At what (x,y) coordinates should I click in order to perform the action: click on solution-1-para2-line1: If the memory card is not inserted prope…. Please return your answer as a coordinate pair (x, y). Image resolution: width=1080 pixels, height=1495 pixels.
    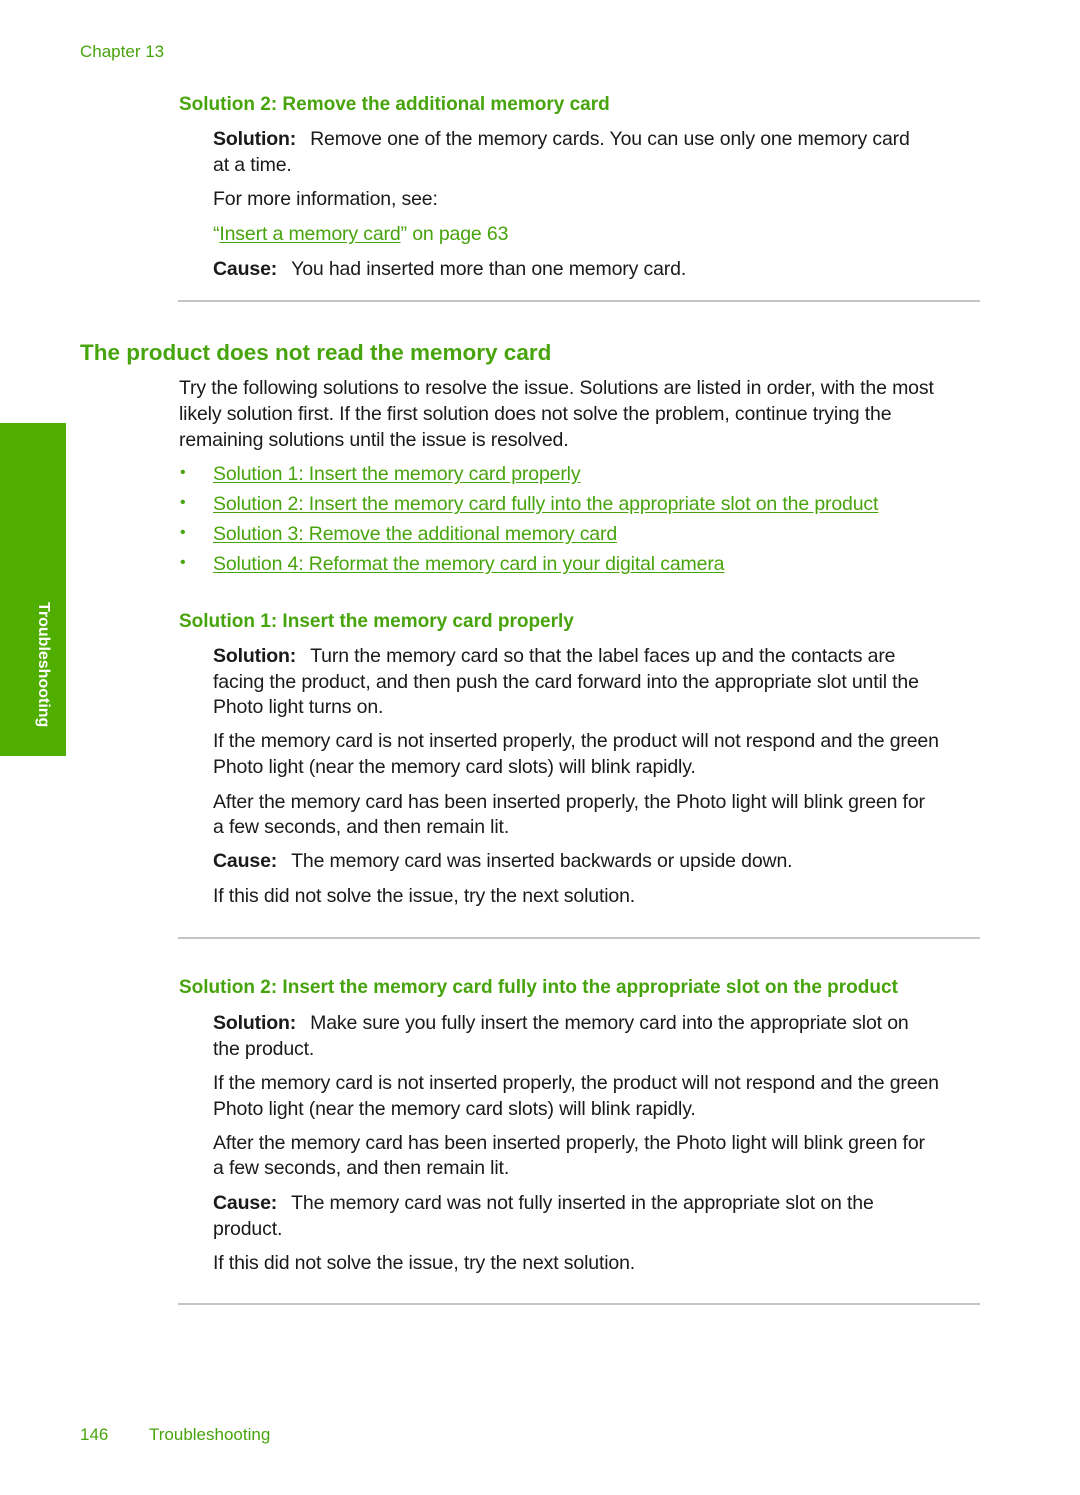
    Looking at the image, I should click on (576, 741).